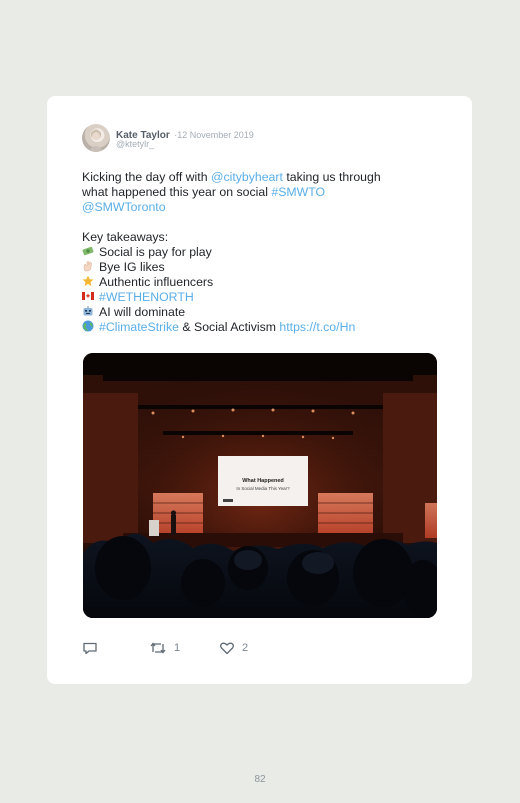  What do you see at coordinates (88, 266) in the screenshot?
I see `waving-hand-icon` at bounding box center [88, 266].